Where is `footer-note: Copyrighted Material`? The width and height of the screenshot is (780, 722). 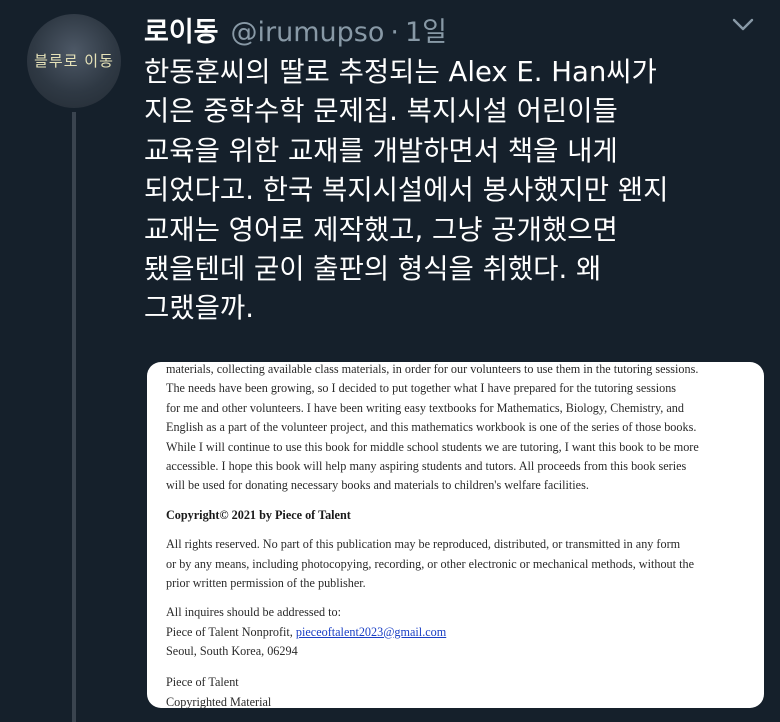
footer-note: Copyrighted Material is located at coordinates (219, 701).